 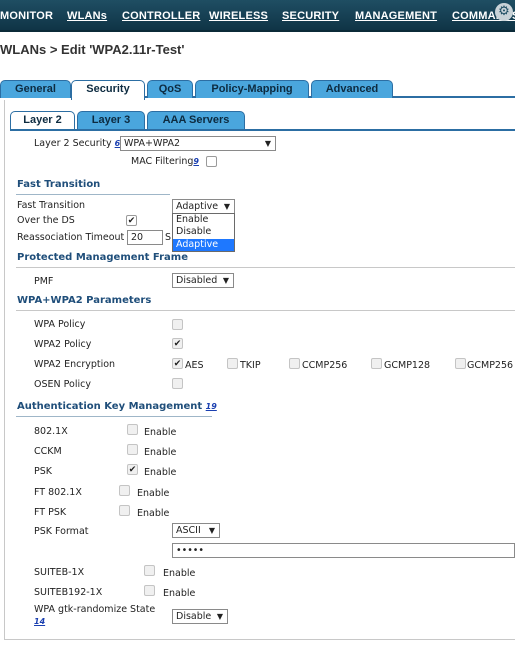 What do you see at coordinates (68, 592) in the screenshot?
I see `suiteb192-1x-label: SUITEB192-1X` at bounding box center [68, 592].